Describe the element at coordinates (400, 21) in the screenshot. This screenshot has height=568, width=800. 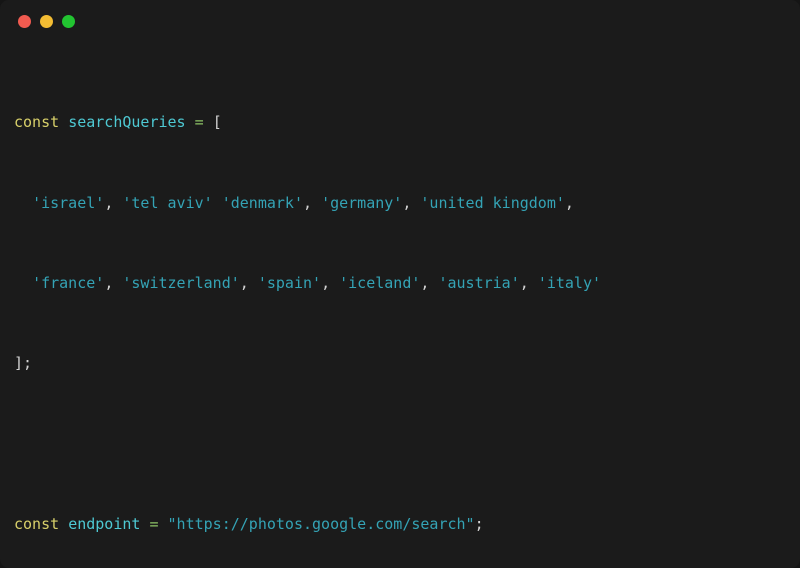
I see `window-titlebar` at that location.